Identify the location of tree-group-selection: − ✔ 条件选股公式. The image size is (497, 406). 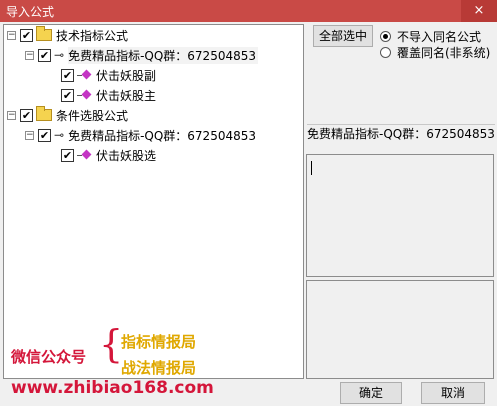
(67, 115).